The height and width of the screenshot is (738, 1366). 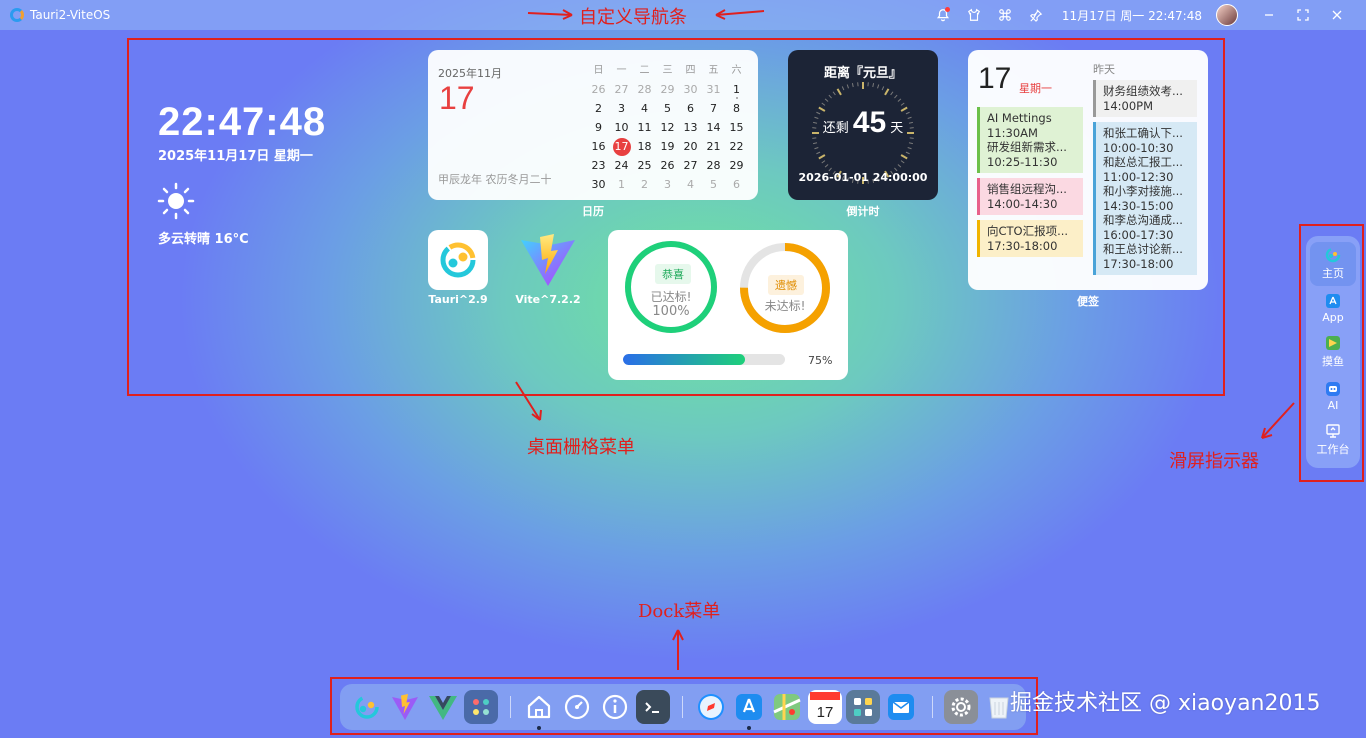 I want to click on safari-icon, so click(x=711, y=707).